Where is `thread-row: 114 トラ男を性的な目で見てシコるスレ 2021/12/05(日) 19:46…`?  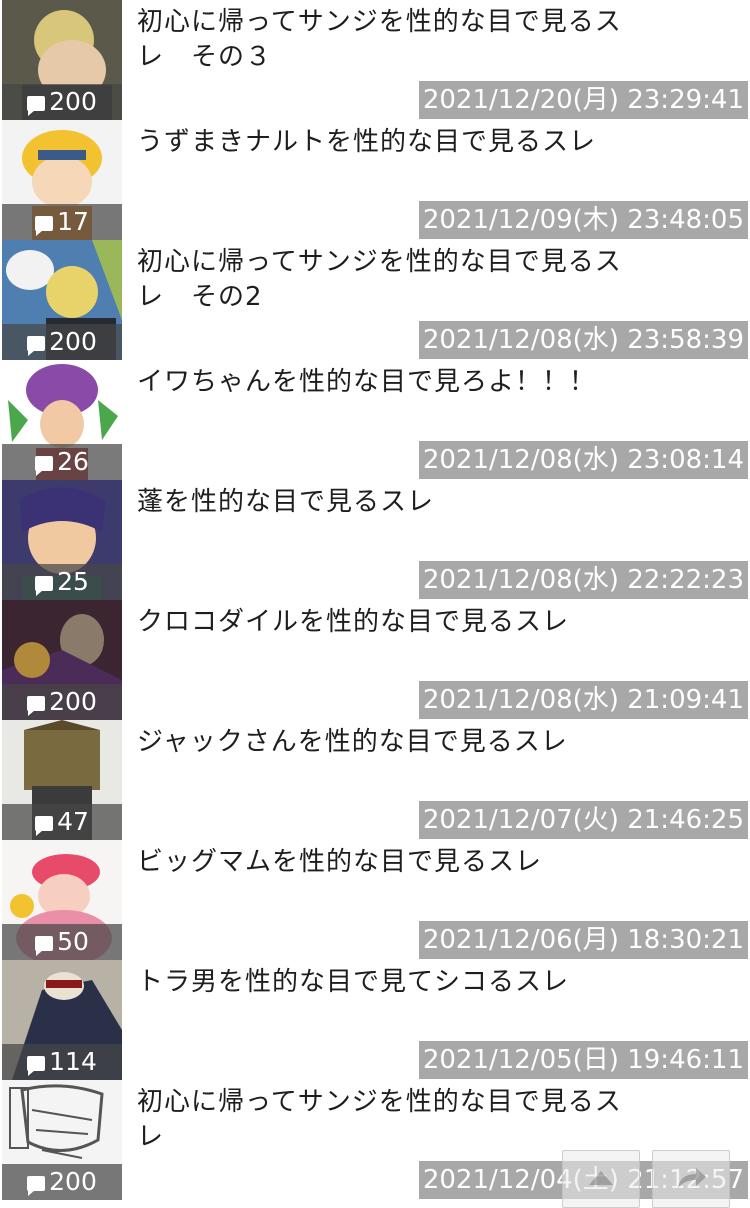
thread-row: 114 トラ男を性的な目で見てシコるスレ 2021/12/05(日) 19:46… is located at coordinates (375, 1020).